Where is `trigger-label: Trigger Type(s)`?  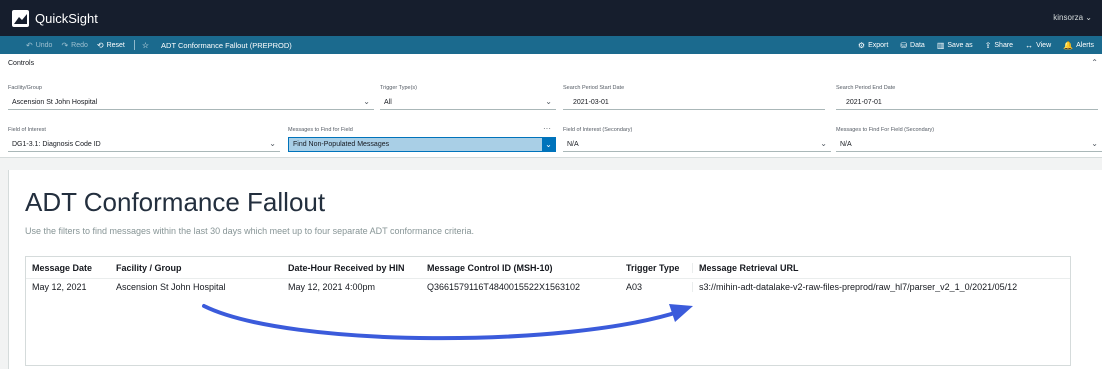 trigger-label: Trigger Type(s) is located at coordinates (398, 88).